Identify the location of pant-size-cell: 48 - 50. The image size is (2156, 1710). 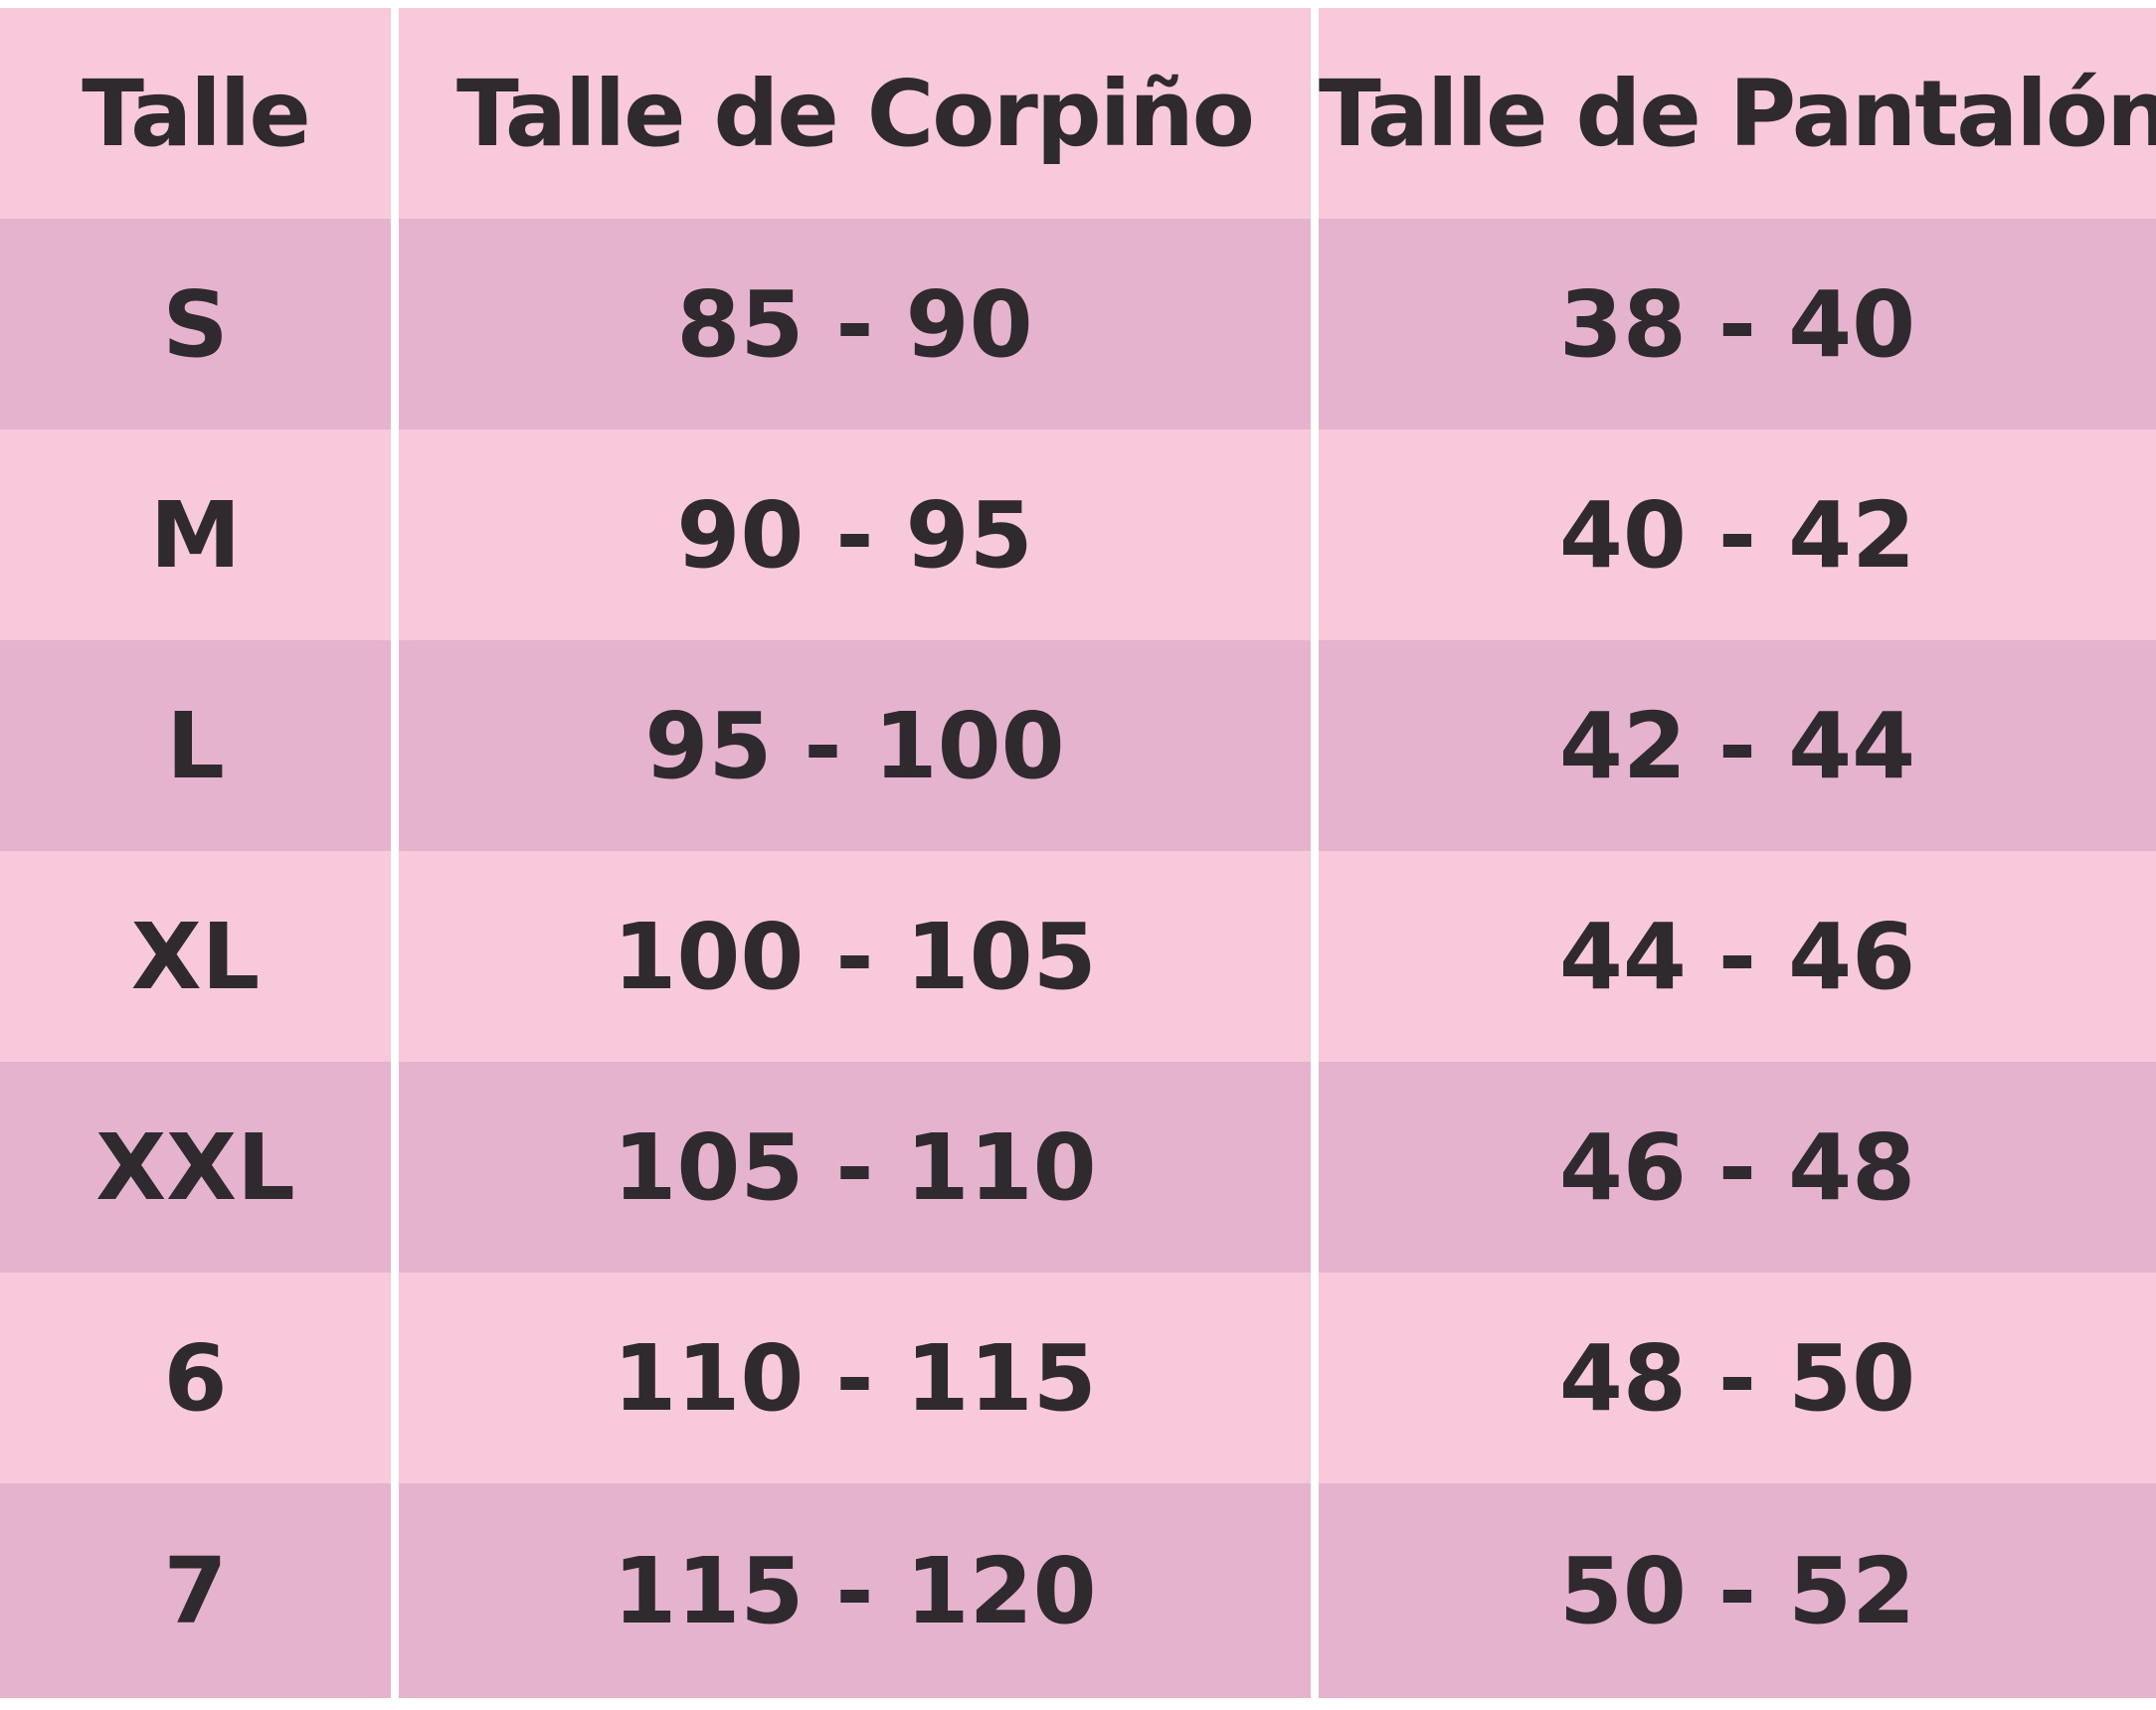
(1733, 1378).